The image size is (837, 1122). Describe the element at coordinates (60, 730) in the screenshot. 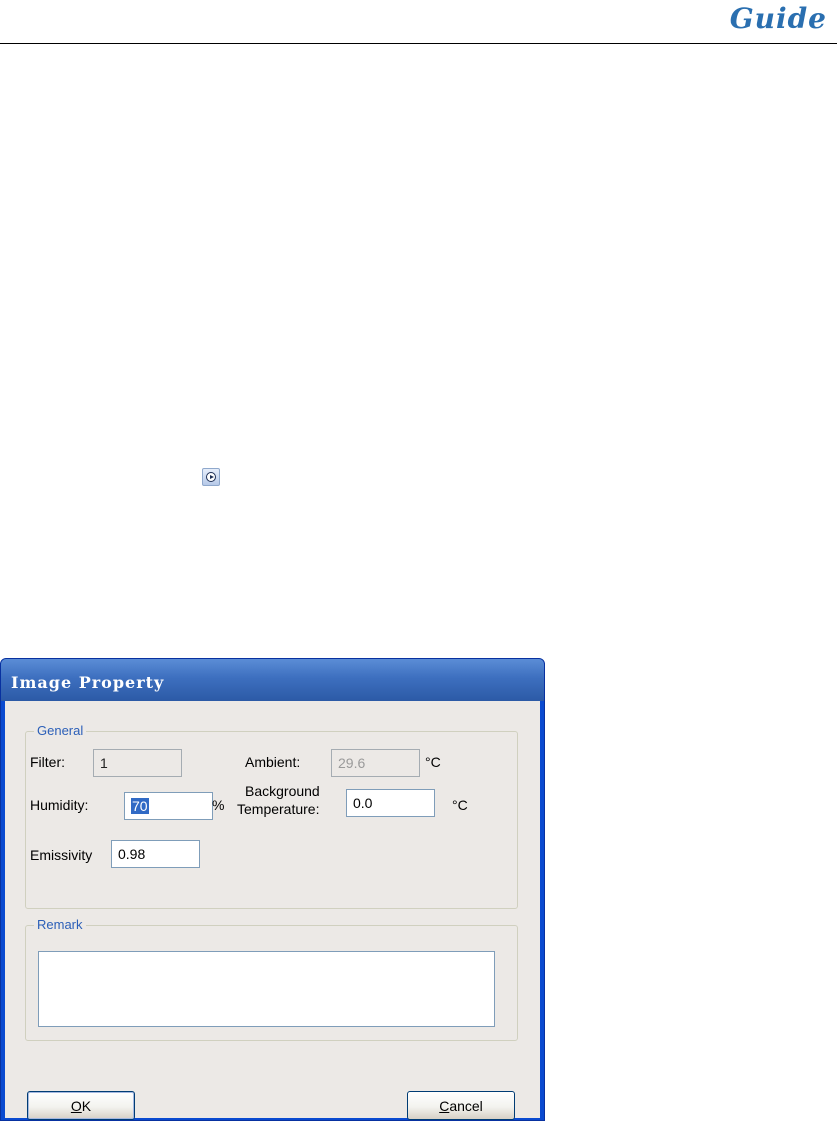

I see `general-group-legend: General` at that location.